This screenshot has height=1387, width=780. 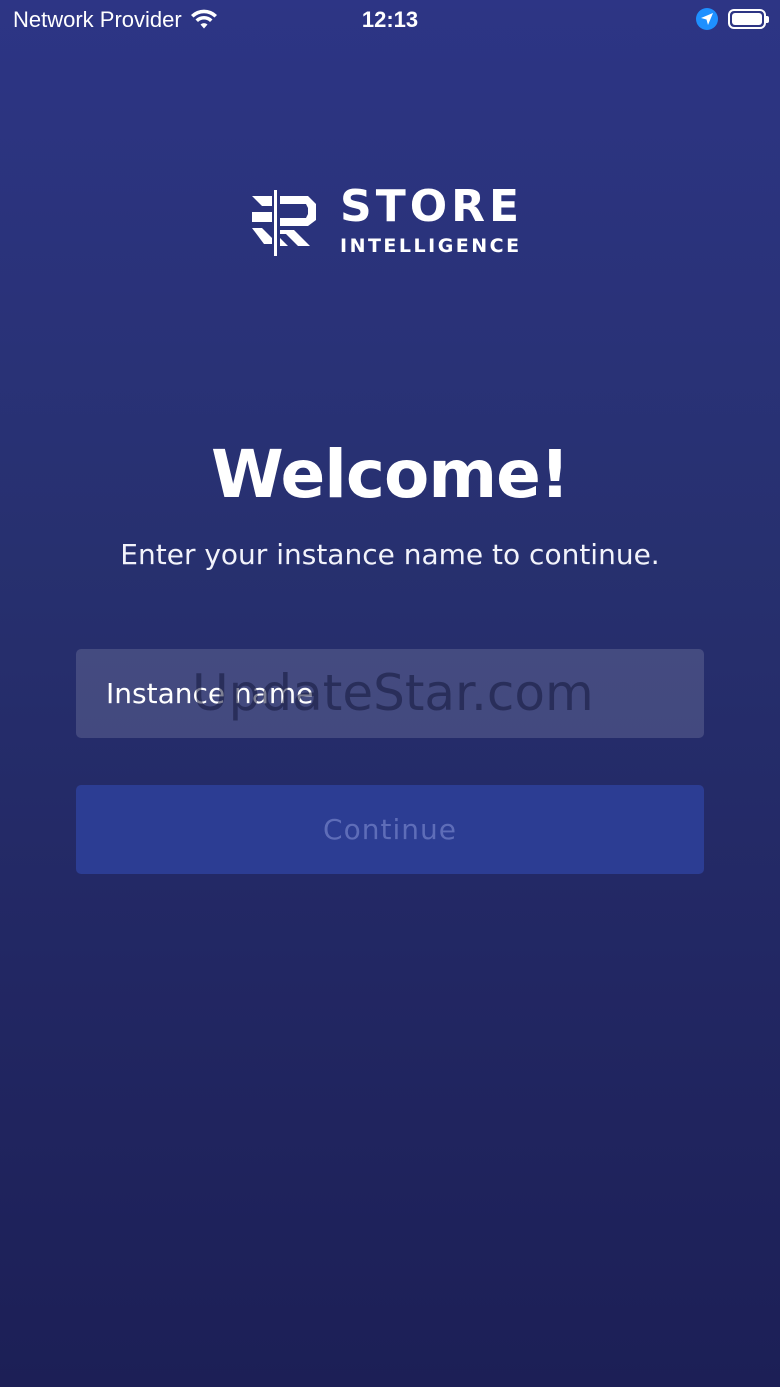 I want to click on store-intelligence-logo-icon, so click(x=284, y=221).